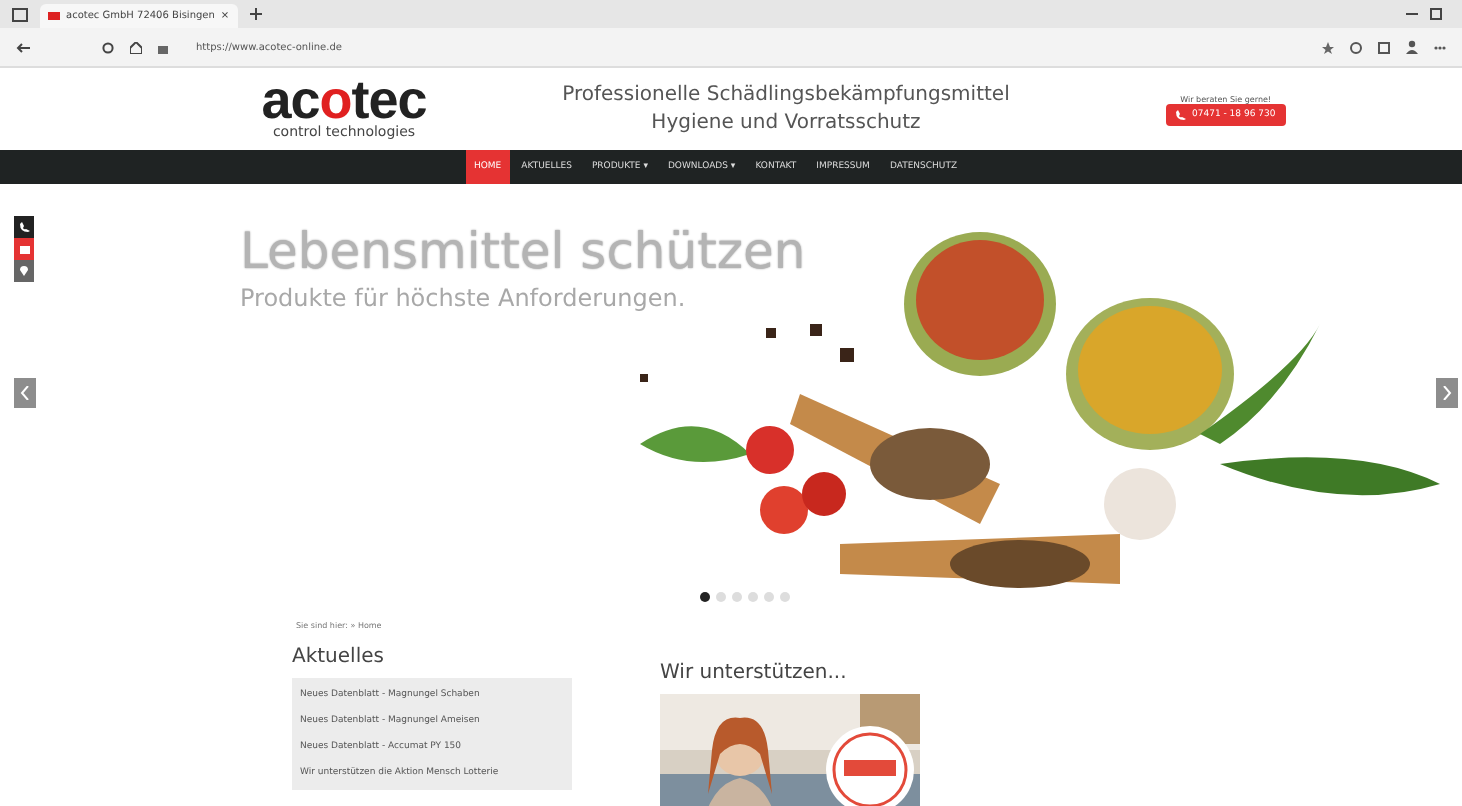 This screenshot has height=806, width=1462. What do you see at coordinates (24, 249) in the screenshot?
I see `mail-icon` at bounding box center [24, 249].